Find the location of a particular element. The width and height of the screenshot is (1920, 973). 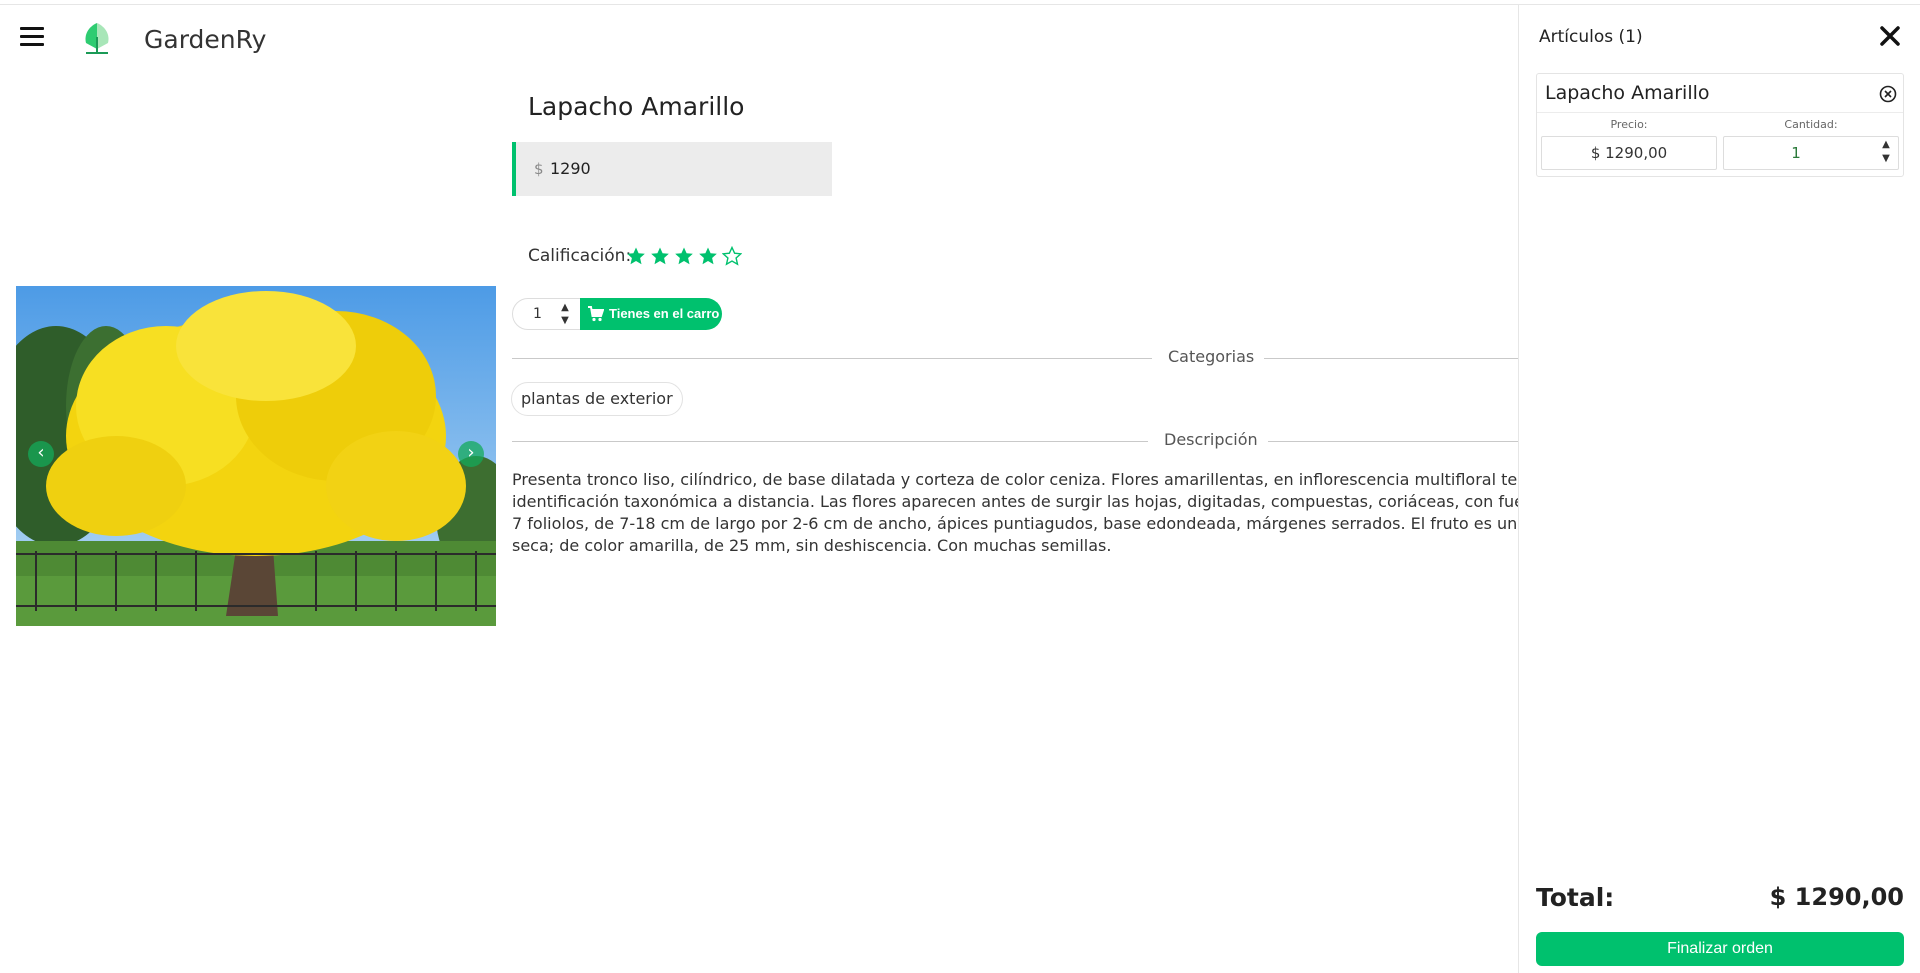

cart-item-name: Lapacho Amarillo is located at coordinates (1627, 93).